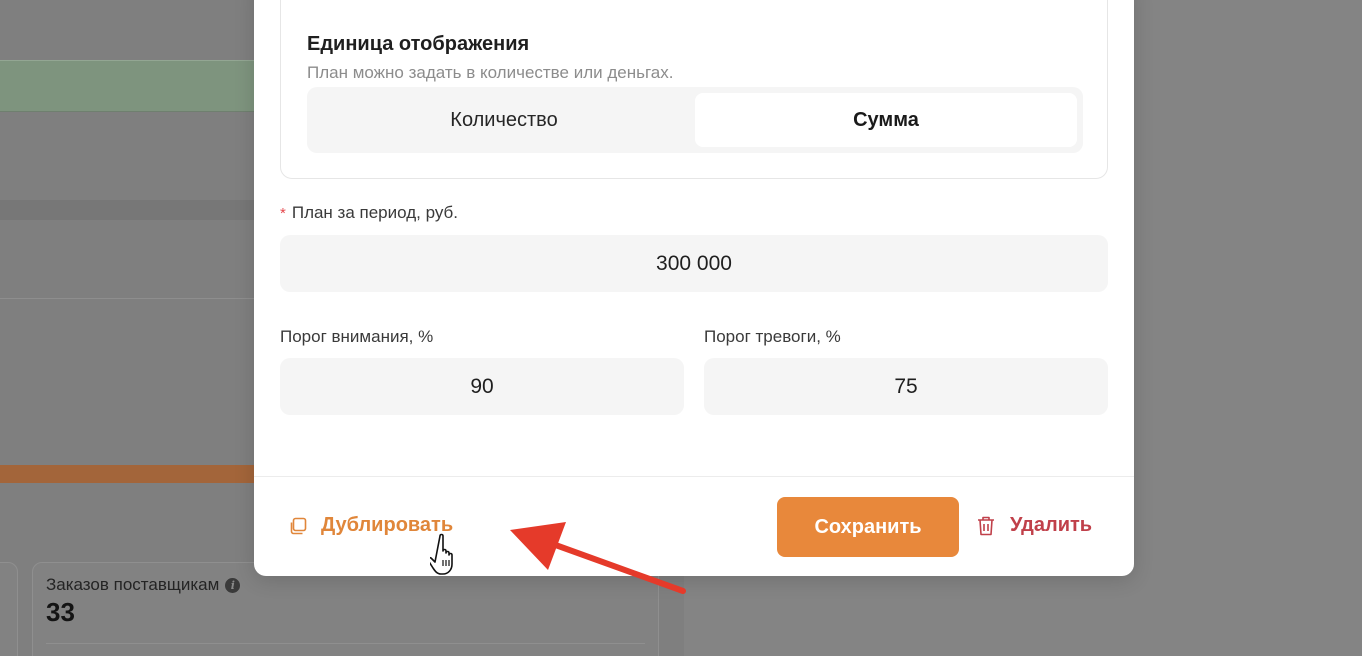  I want to click on duplicate-button: Дублировать, so click(370, 525).